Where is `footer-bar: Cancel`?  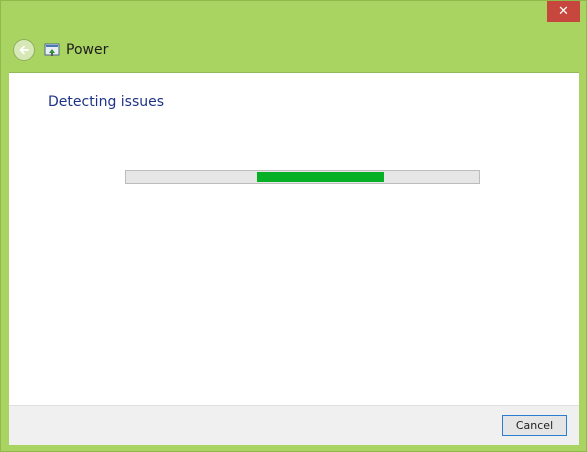
footer-bar: Cancel is located at coordinates (294, 425).